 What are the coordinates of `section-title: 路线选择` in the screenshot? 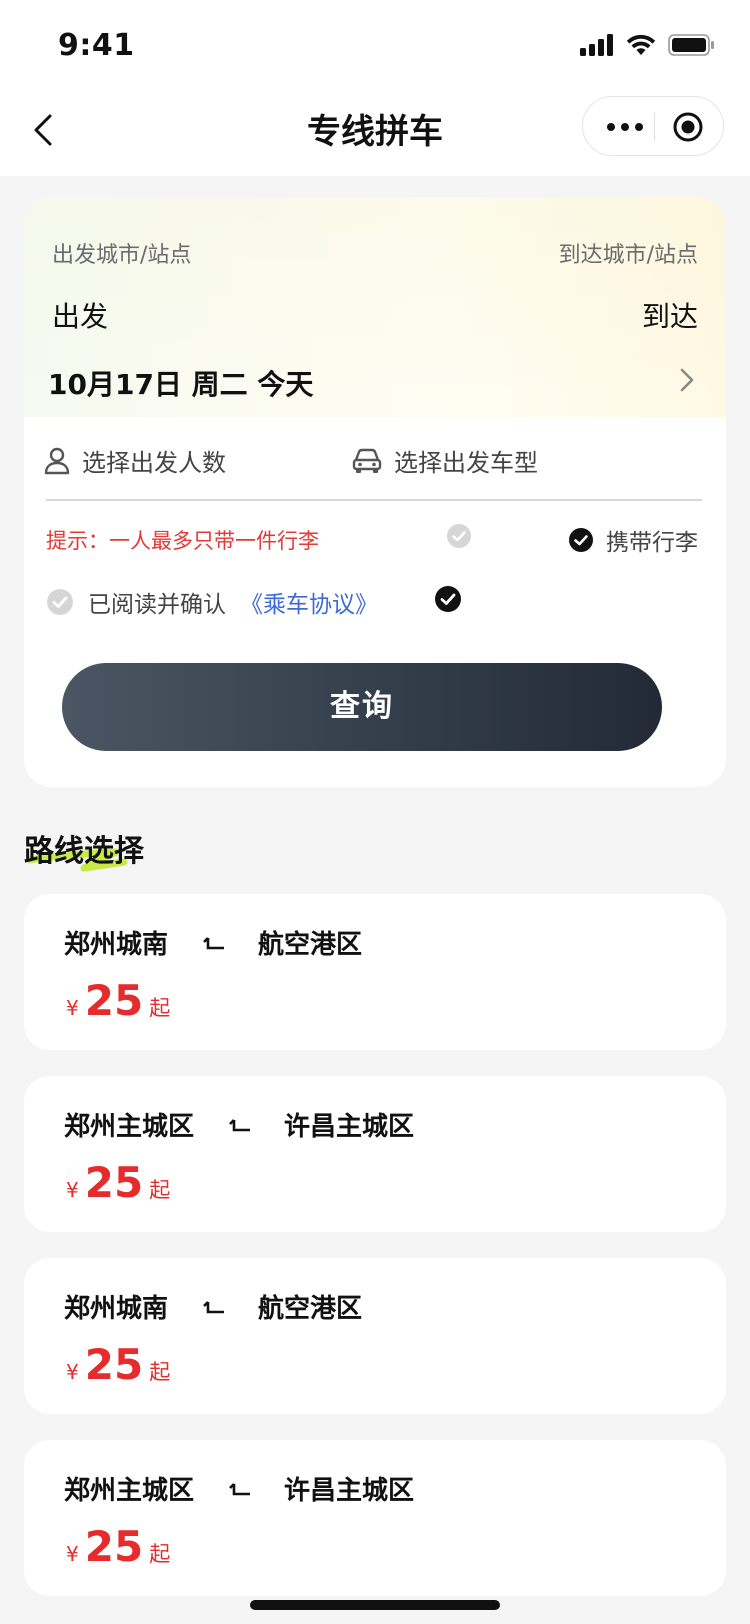 It's located at (84, 851).